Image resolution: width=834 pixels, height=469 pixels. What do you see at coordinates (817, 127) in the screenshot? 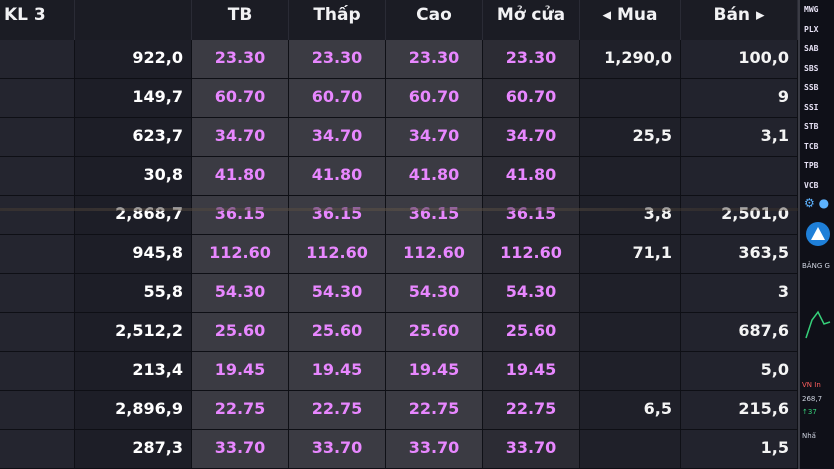
I see `ticker-item: STB` at bounding box center [817, 127].